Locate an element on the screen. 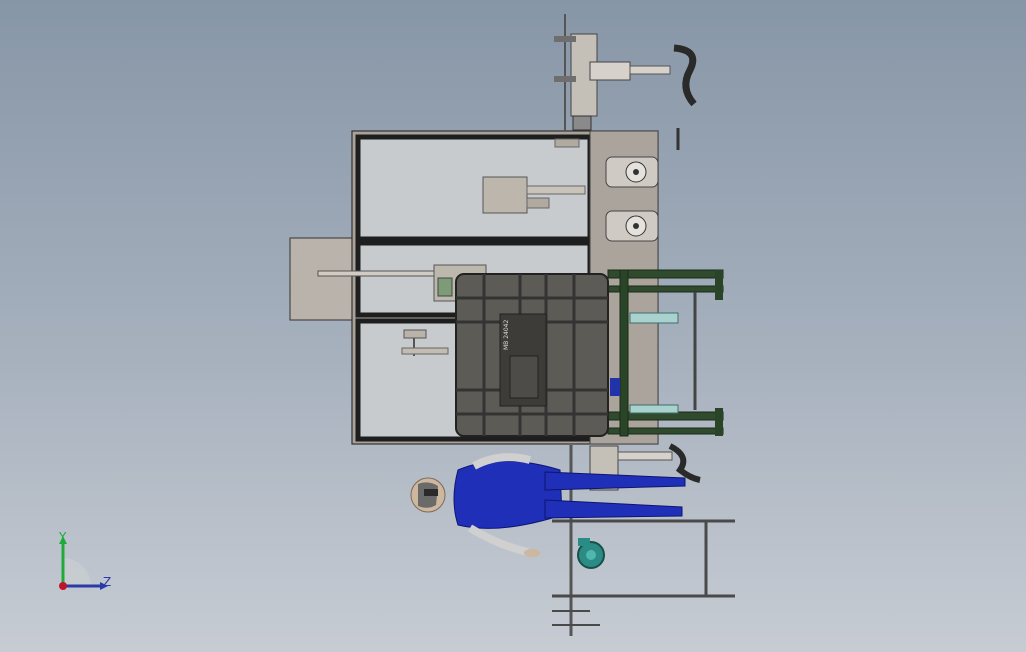  operator-figure is located at coordinates (548, 505).